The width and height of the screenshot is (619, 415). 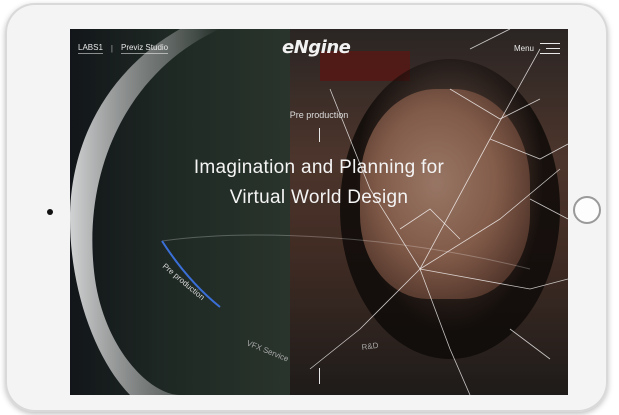 I want to click on scroll-indicator, so click(x=319, y=376).